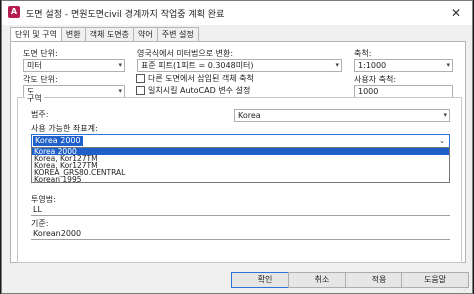 This screenshot has width=474, height=294. Describe the element at coordinates (240, 173) in the screenshot. I see `dropdown-option: KOREA_GRS80.CENTRAL` at that location.